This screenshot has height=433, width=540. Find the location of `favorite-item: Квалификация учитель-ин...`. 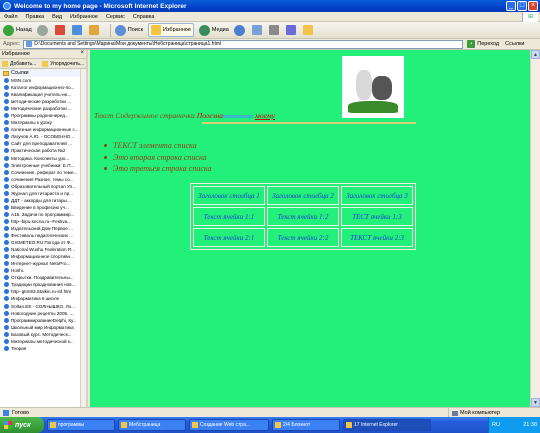

favorite-item: Квалификация учитель-ин... is located at coordinates (43, 94).